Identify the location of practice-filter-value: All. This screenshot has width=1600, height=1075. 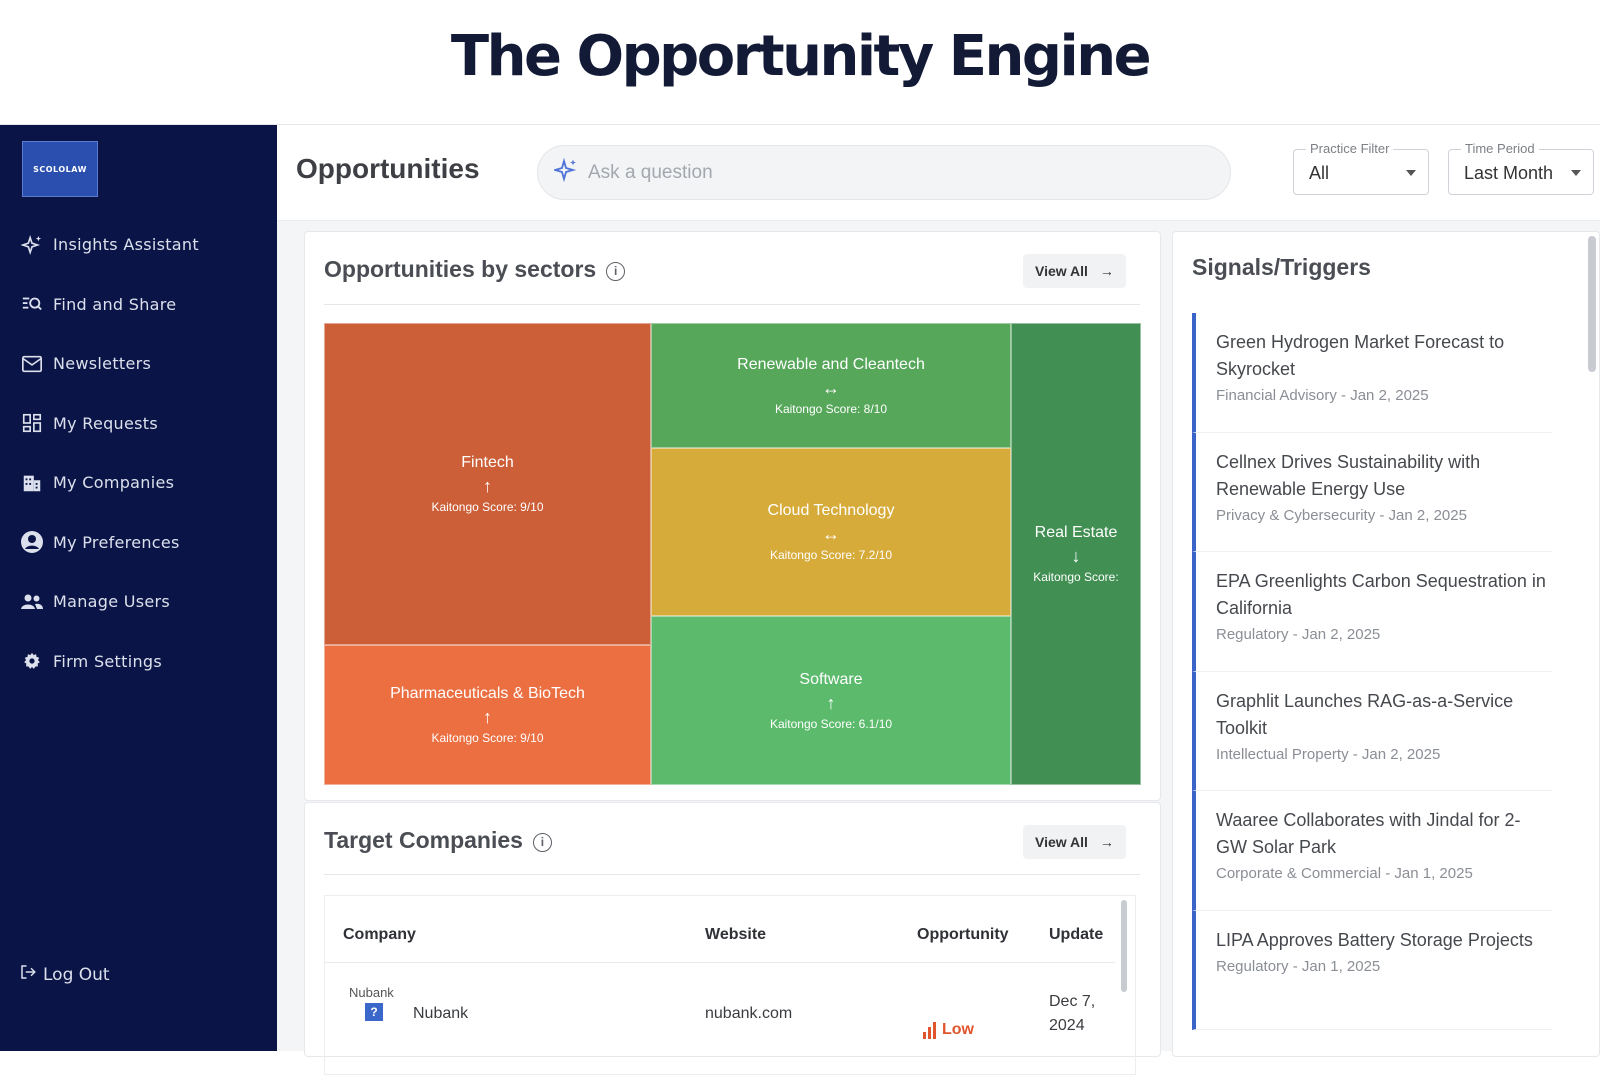
(1319, 173).